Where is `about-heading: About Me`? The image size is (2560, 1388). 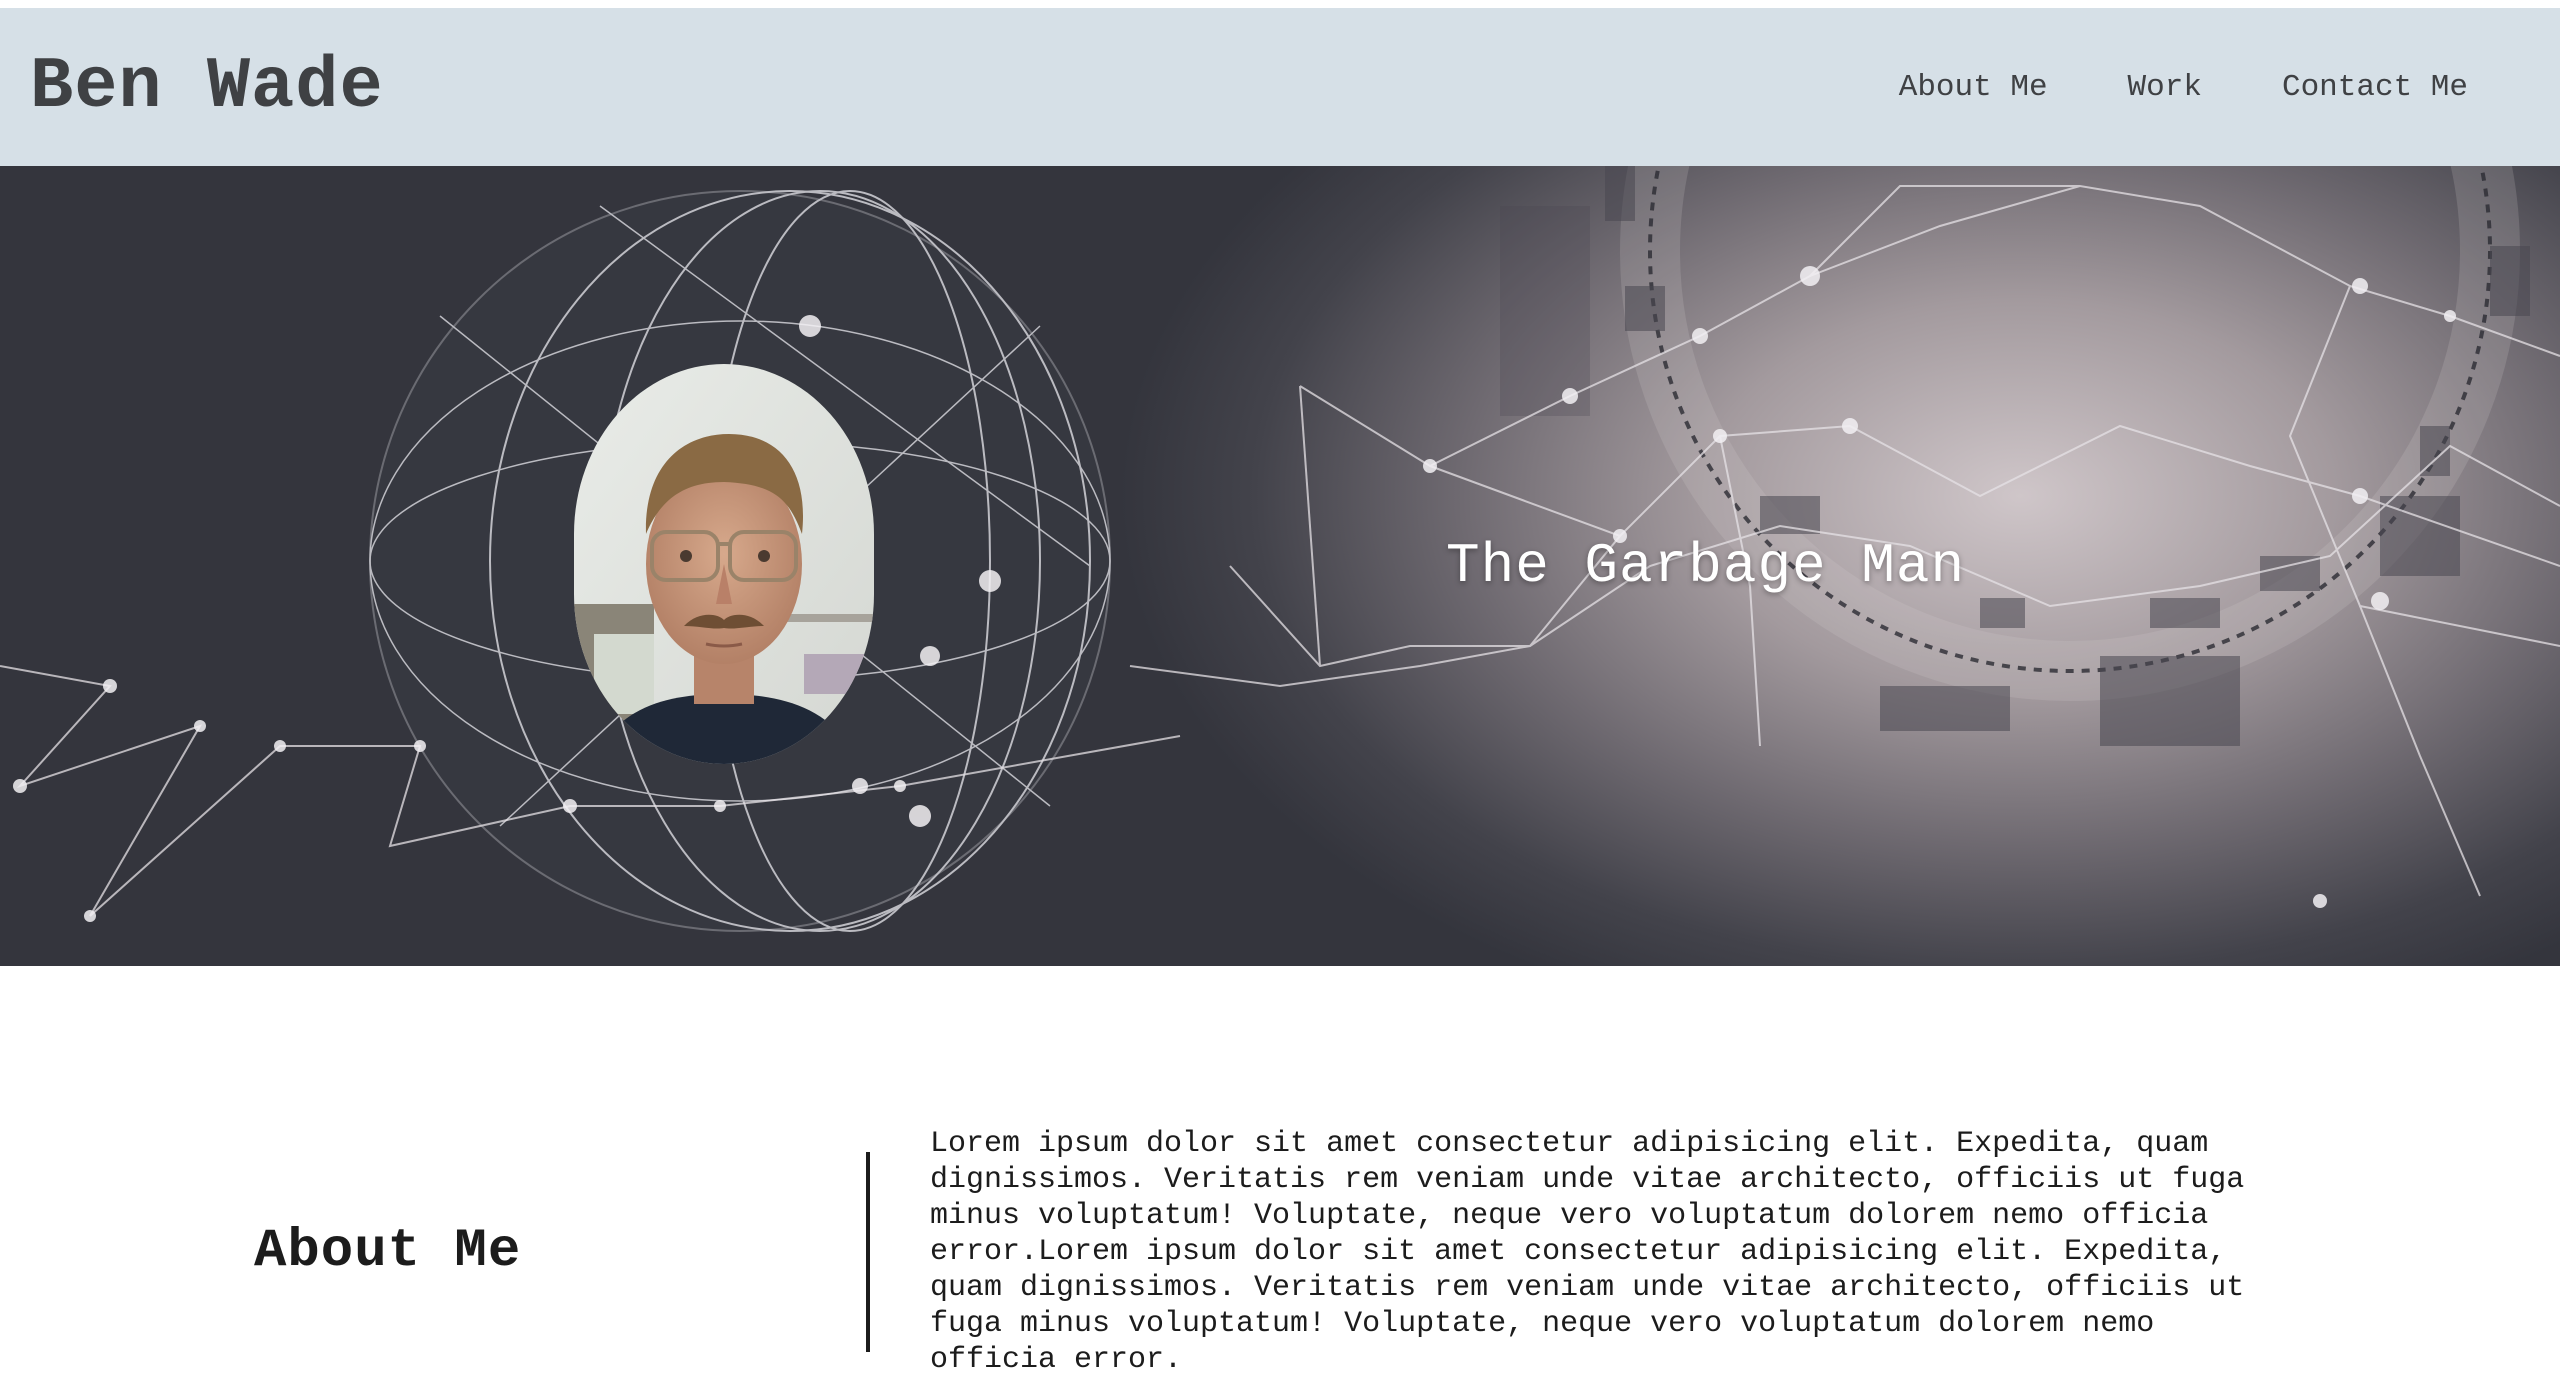
about-heading: About Me is located at coordinates (388, 1251).